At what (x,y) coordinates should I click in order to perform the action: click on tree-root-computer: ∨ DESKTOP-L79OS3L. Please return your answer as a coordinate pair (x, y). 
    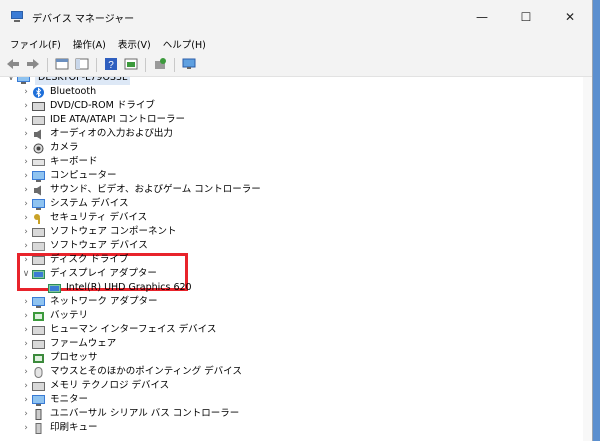
    Looking at the image, I should click on (68, 81).